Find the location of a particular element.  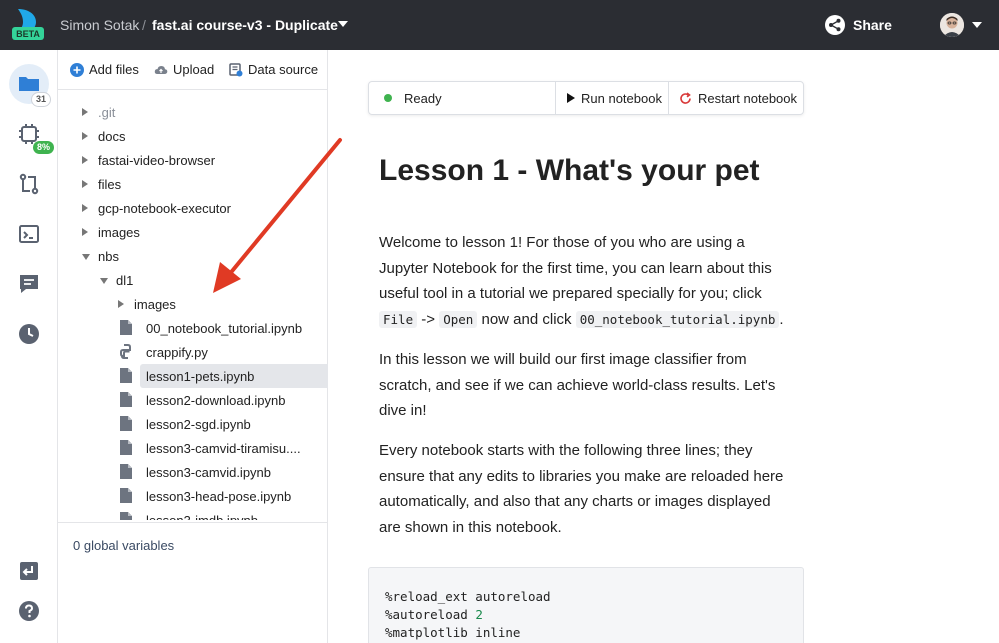

tree-item-label: gcp-notebook-executor is located at coordinates (164, 208).